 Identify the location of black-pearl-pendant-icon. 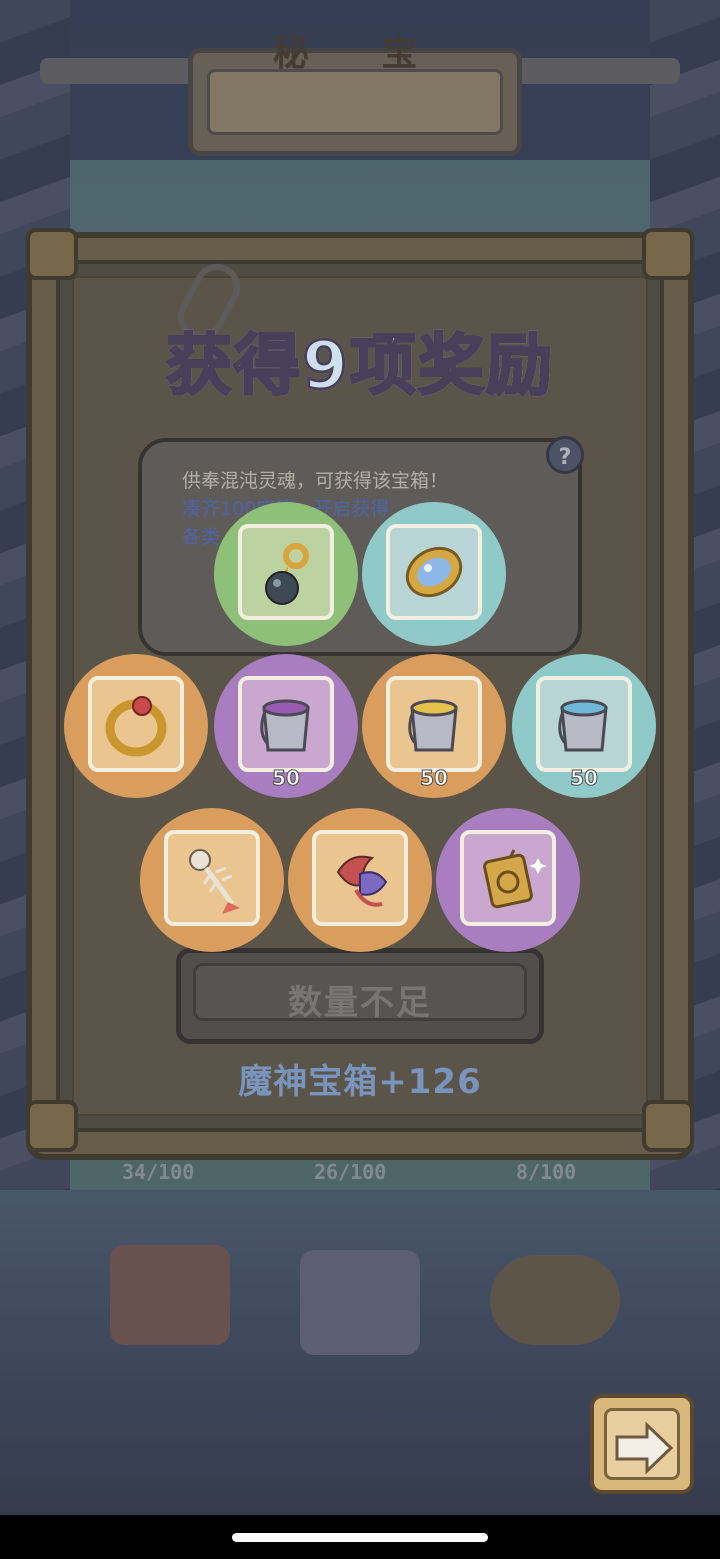
(287, 574).